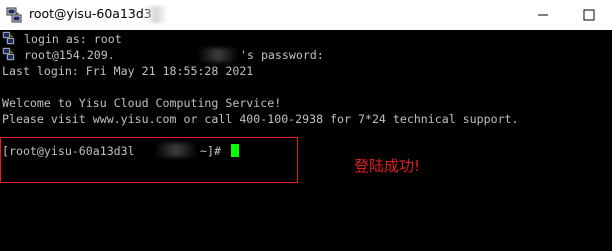 The height and width of the screenshot is (251, 612). I want to click on minimize-button, so click(543, 15).